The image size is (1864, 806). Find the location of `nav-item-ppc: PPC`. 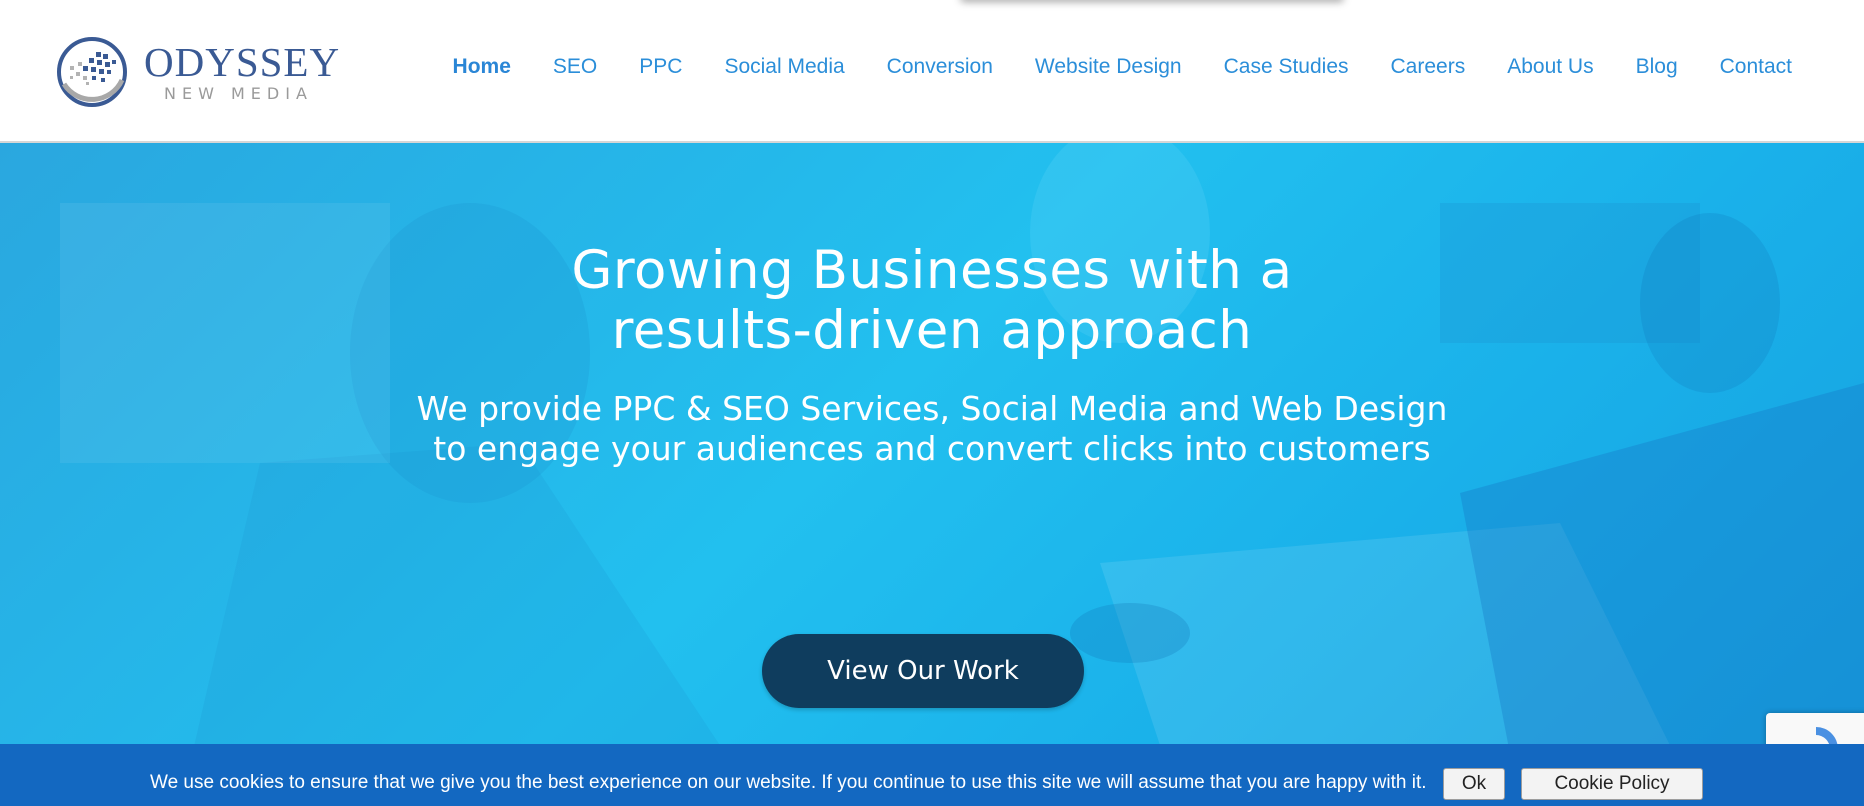

nav-item-ppc: PPC is located at coordinates (660, 67).